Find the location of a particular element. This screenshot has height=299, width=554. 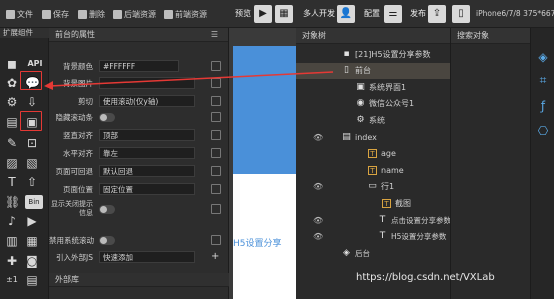

config-button: 配置 is located at coordinates (372, 13).